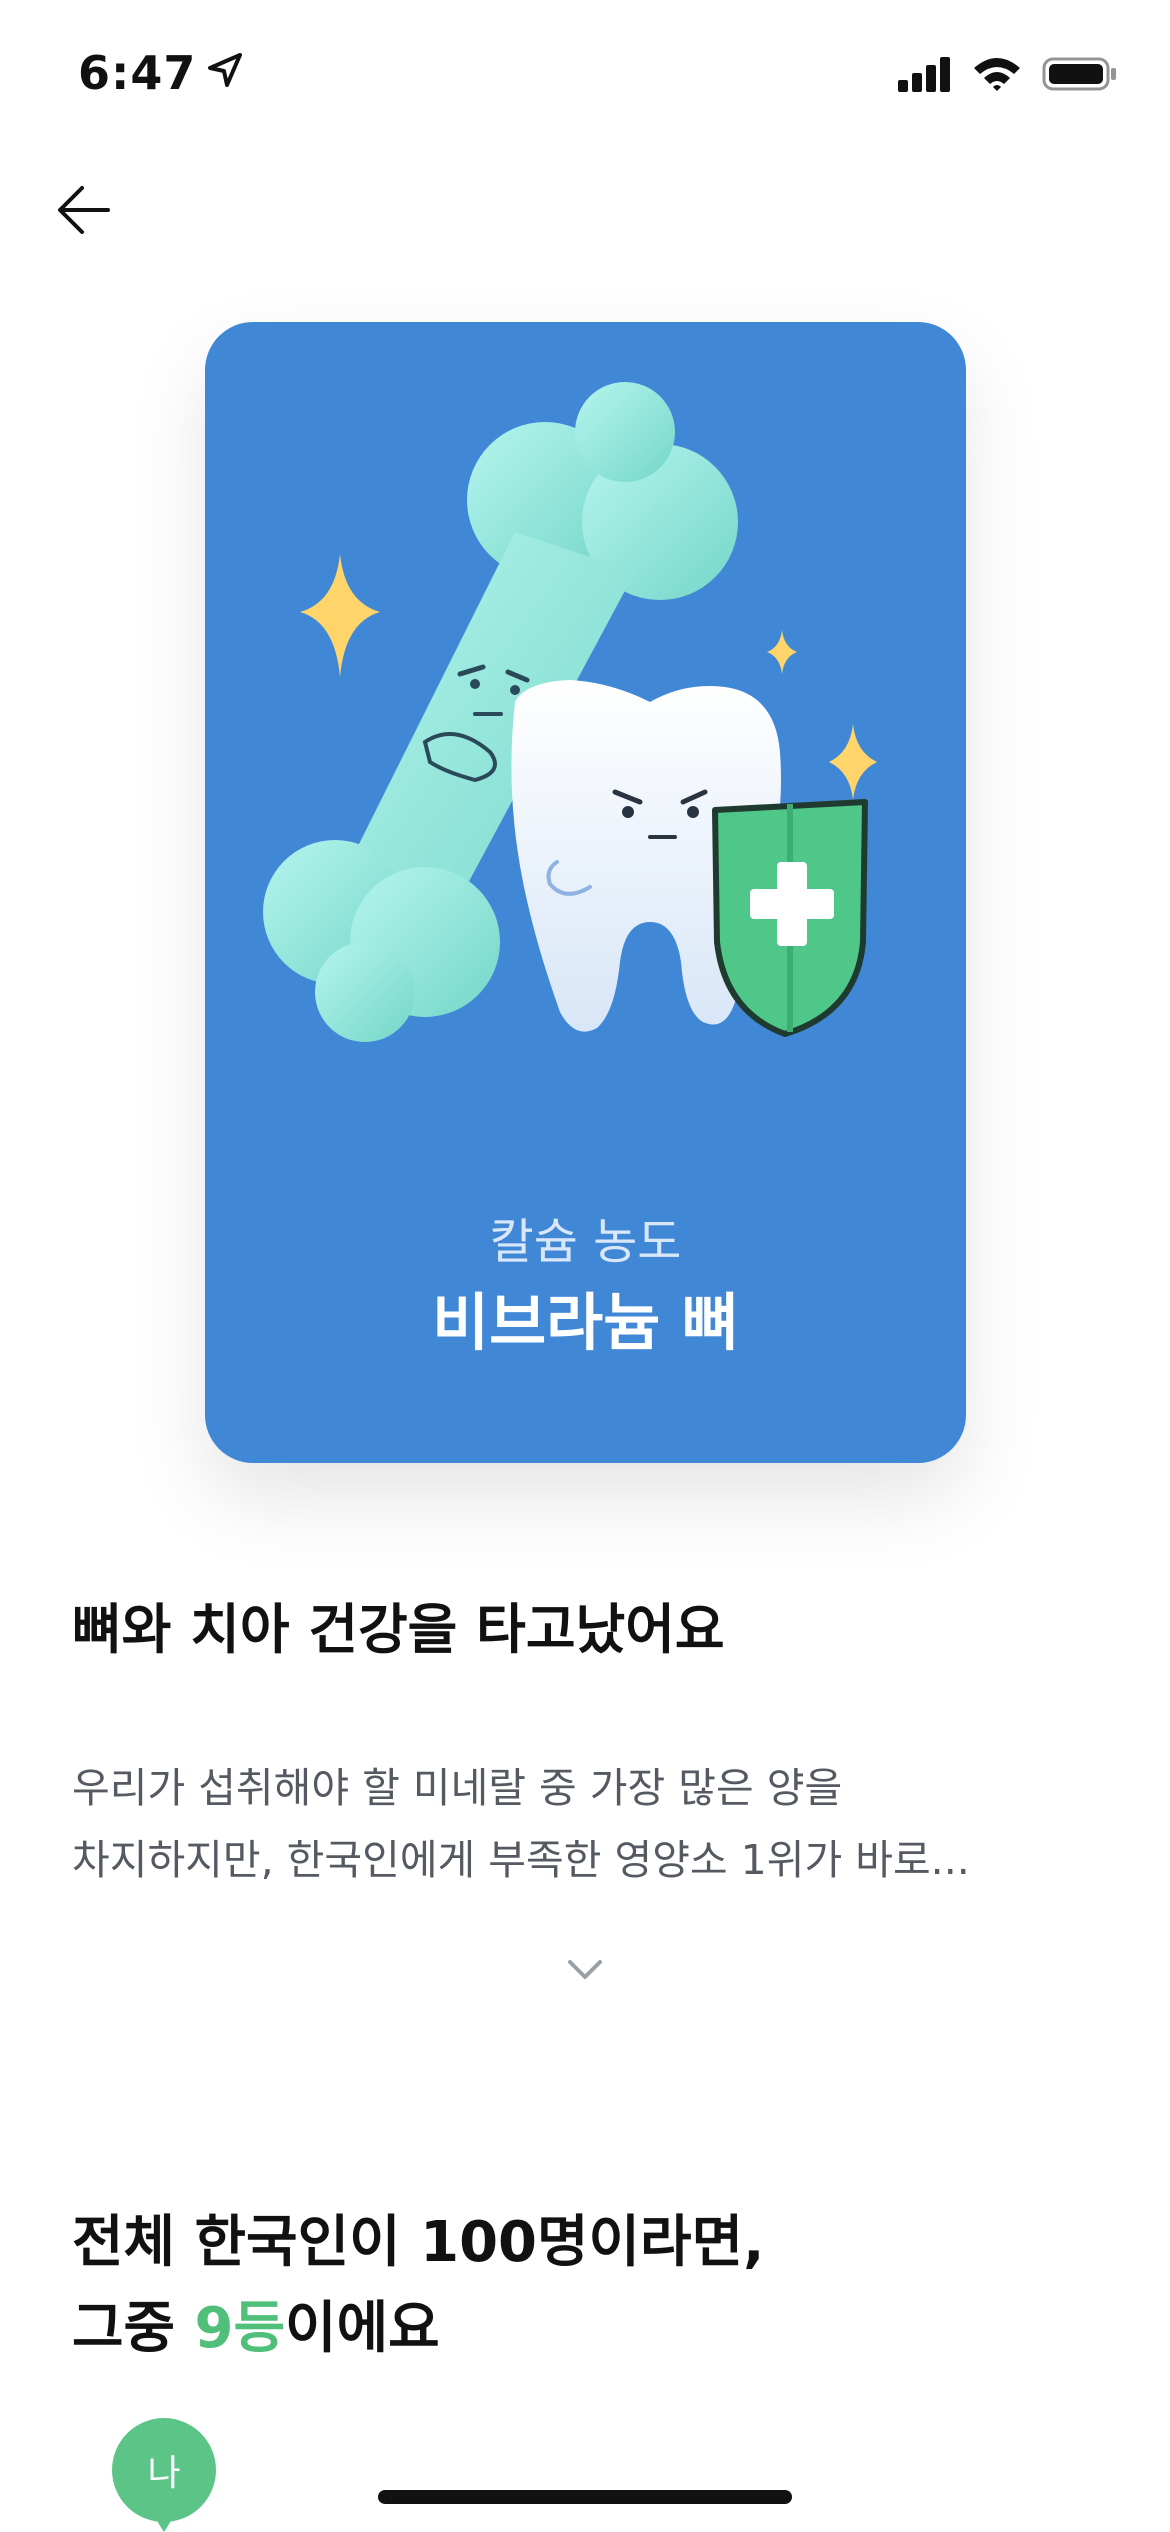 This screenshot has height=2532, width=1170. What do you see at coordinates (585, 75) in the screenshot?
I see `status-bar: 6:47` at bounding box center [585, 75].